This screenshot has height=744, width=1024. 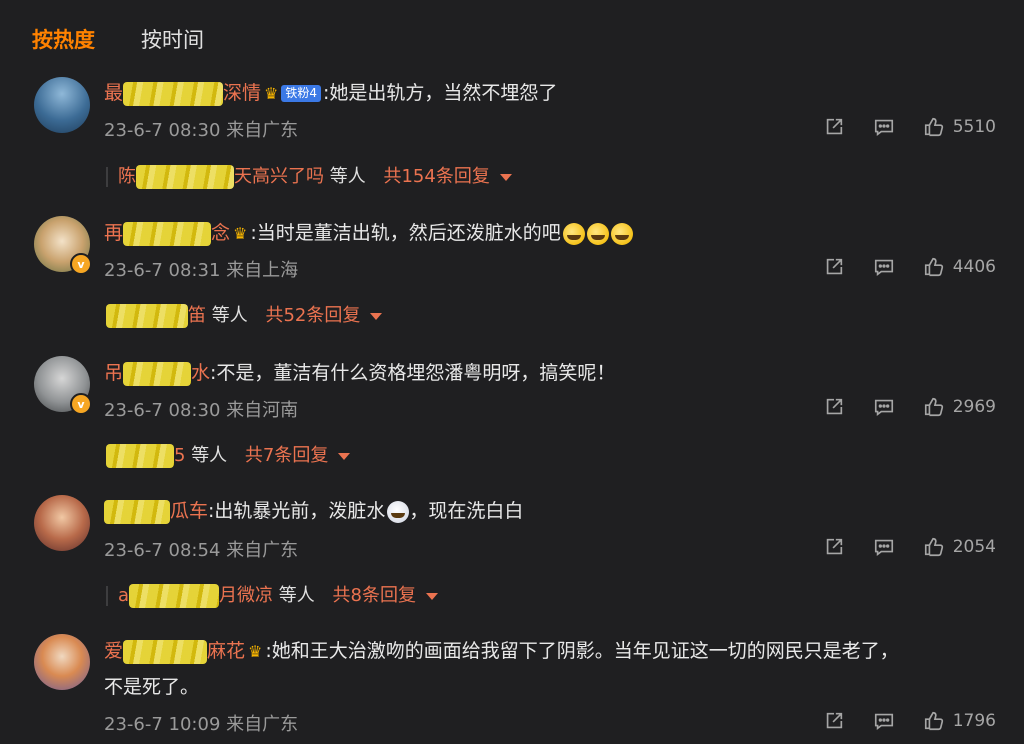 What do you see at coordinates (436, 176) in the screenshot?
I see `reply-count: 共154条回复` at bounding box center [436, 176].